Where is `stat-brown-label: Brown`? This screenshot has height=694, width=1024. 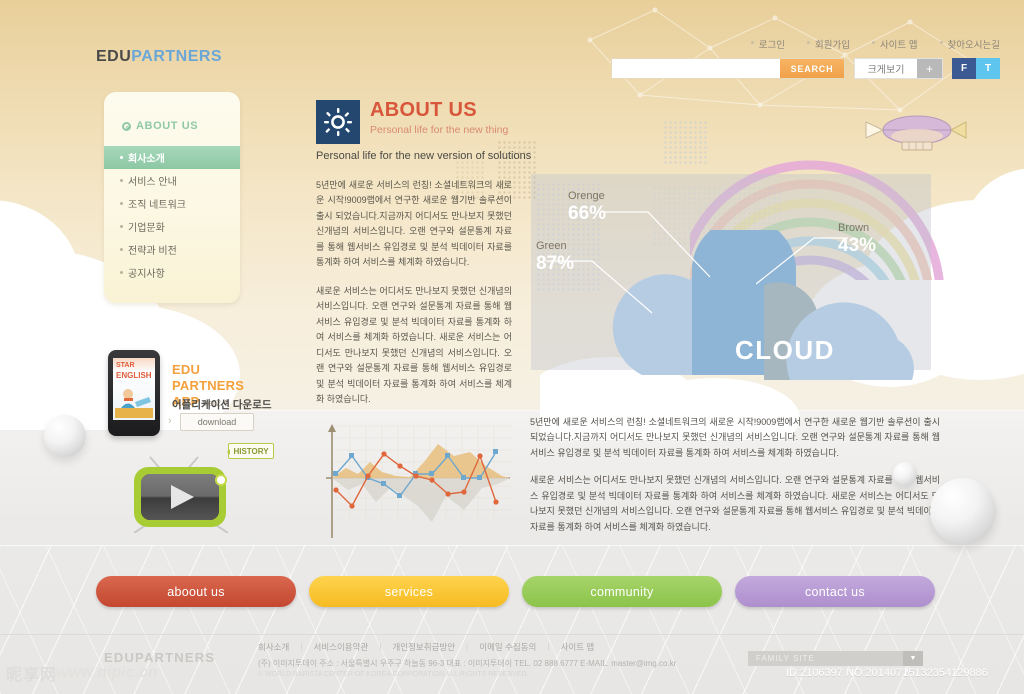 stat-brown-label: Brown is located at coordinates (854, 228).